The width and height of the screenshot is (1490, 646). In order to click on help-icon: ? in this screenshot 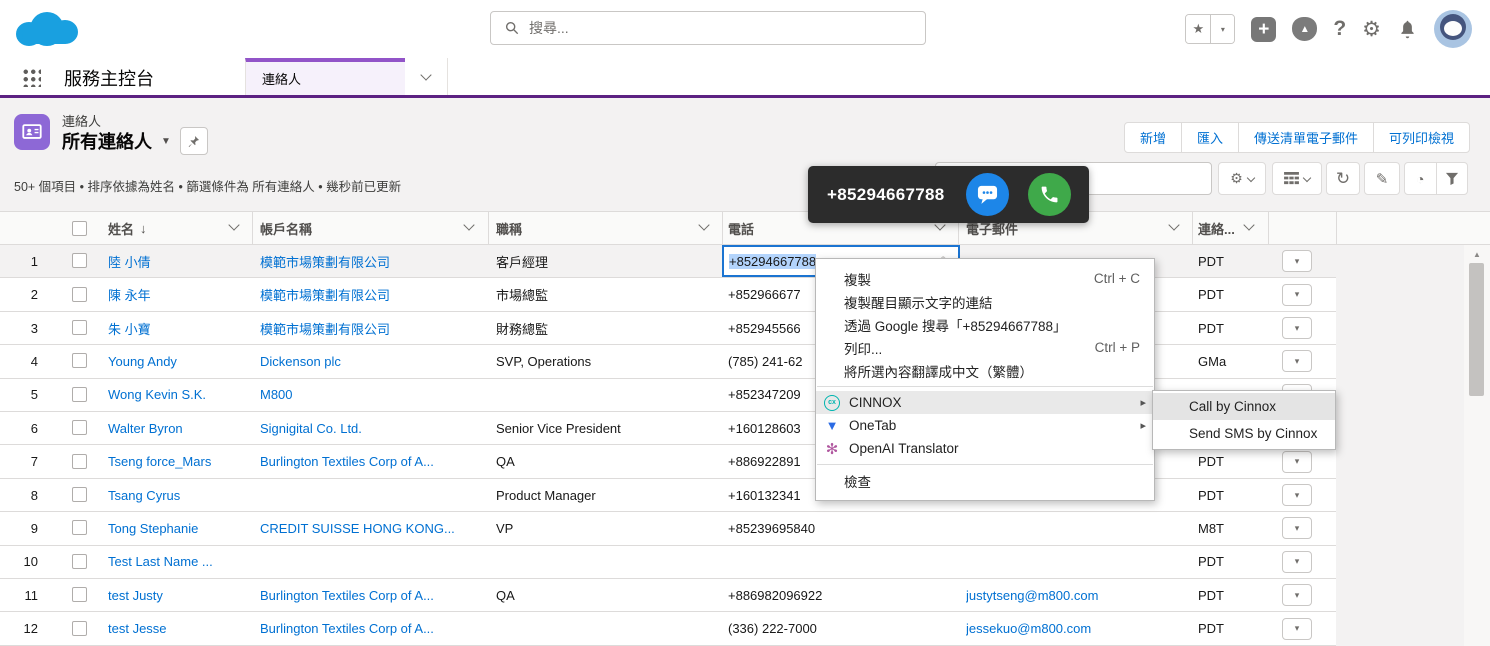, I will do `click(1339, 29)`.